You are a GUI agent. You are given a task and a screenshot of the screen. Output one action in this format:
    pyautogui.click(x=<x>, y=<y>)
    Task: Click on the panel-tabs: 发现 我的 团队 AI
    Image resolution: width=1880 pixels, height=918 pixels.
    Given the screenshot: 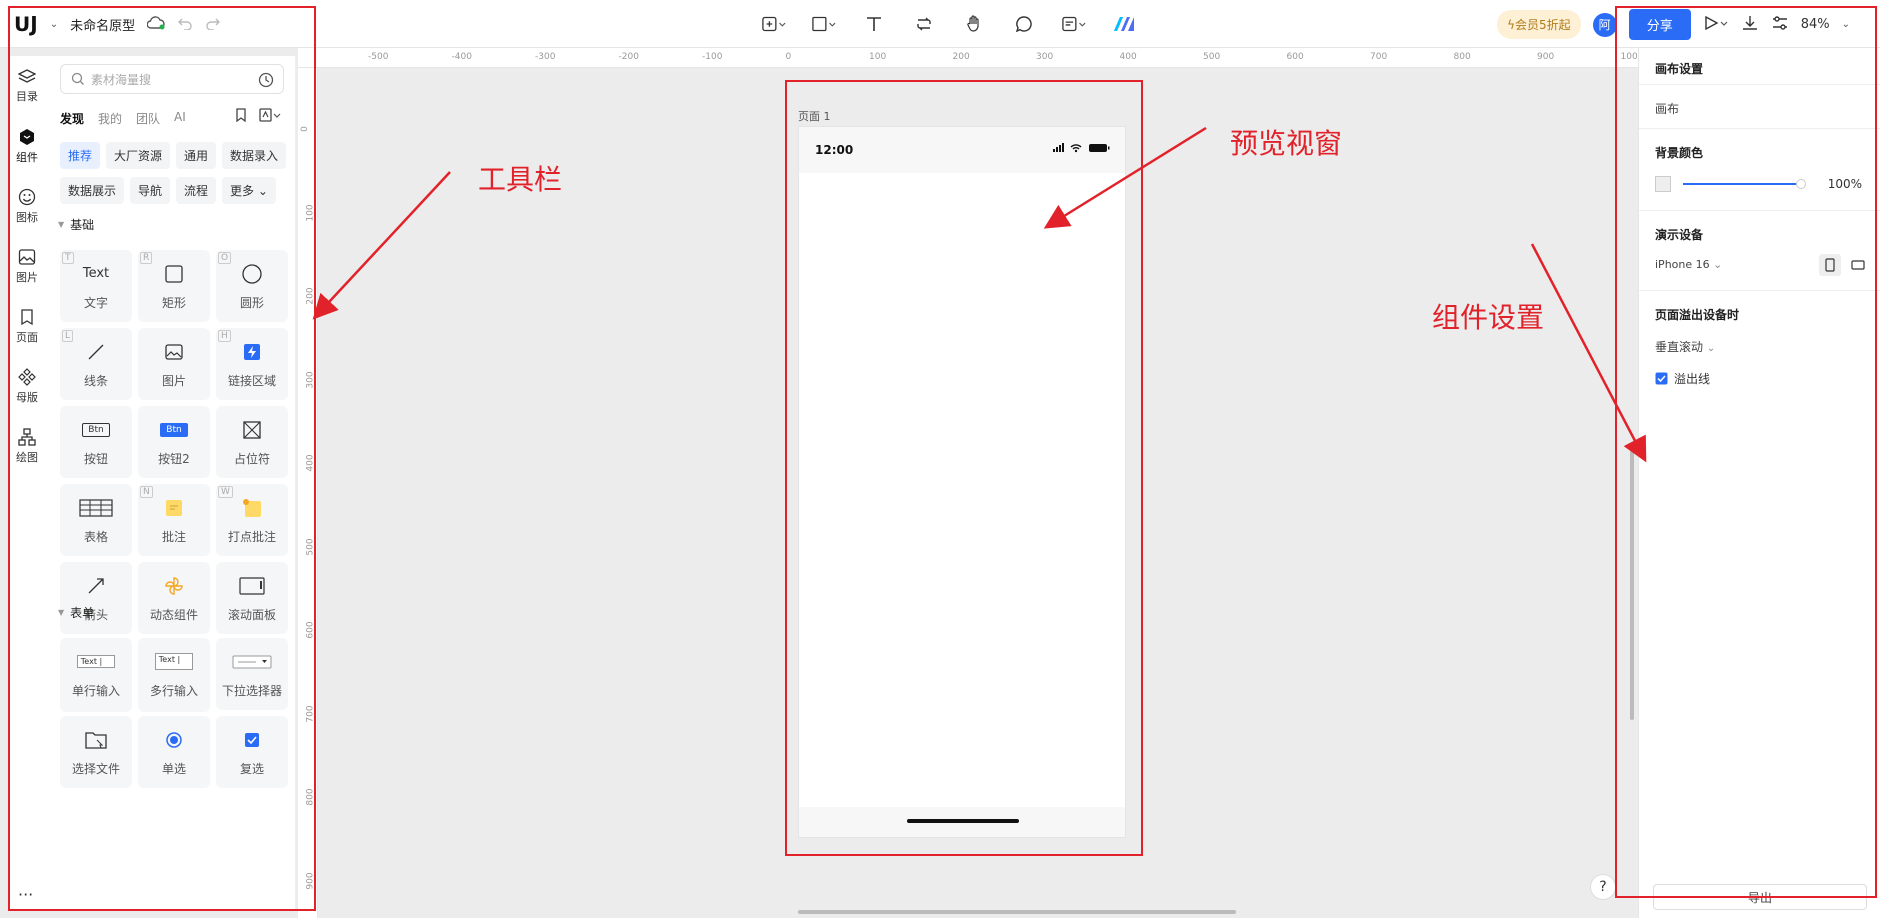 What is the action you would take?
    pyautogui.click(x=123, y=118)
    